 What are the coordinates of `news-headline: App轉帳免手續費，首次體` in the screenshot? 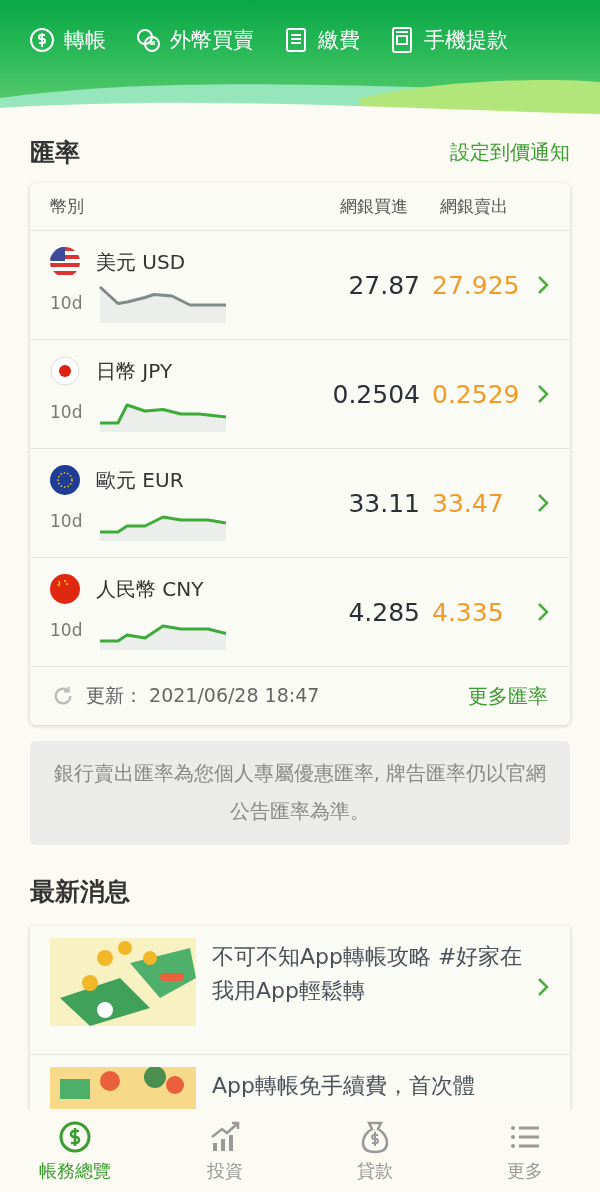 It's located at (381, 1086).